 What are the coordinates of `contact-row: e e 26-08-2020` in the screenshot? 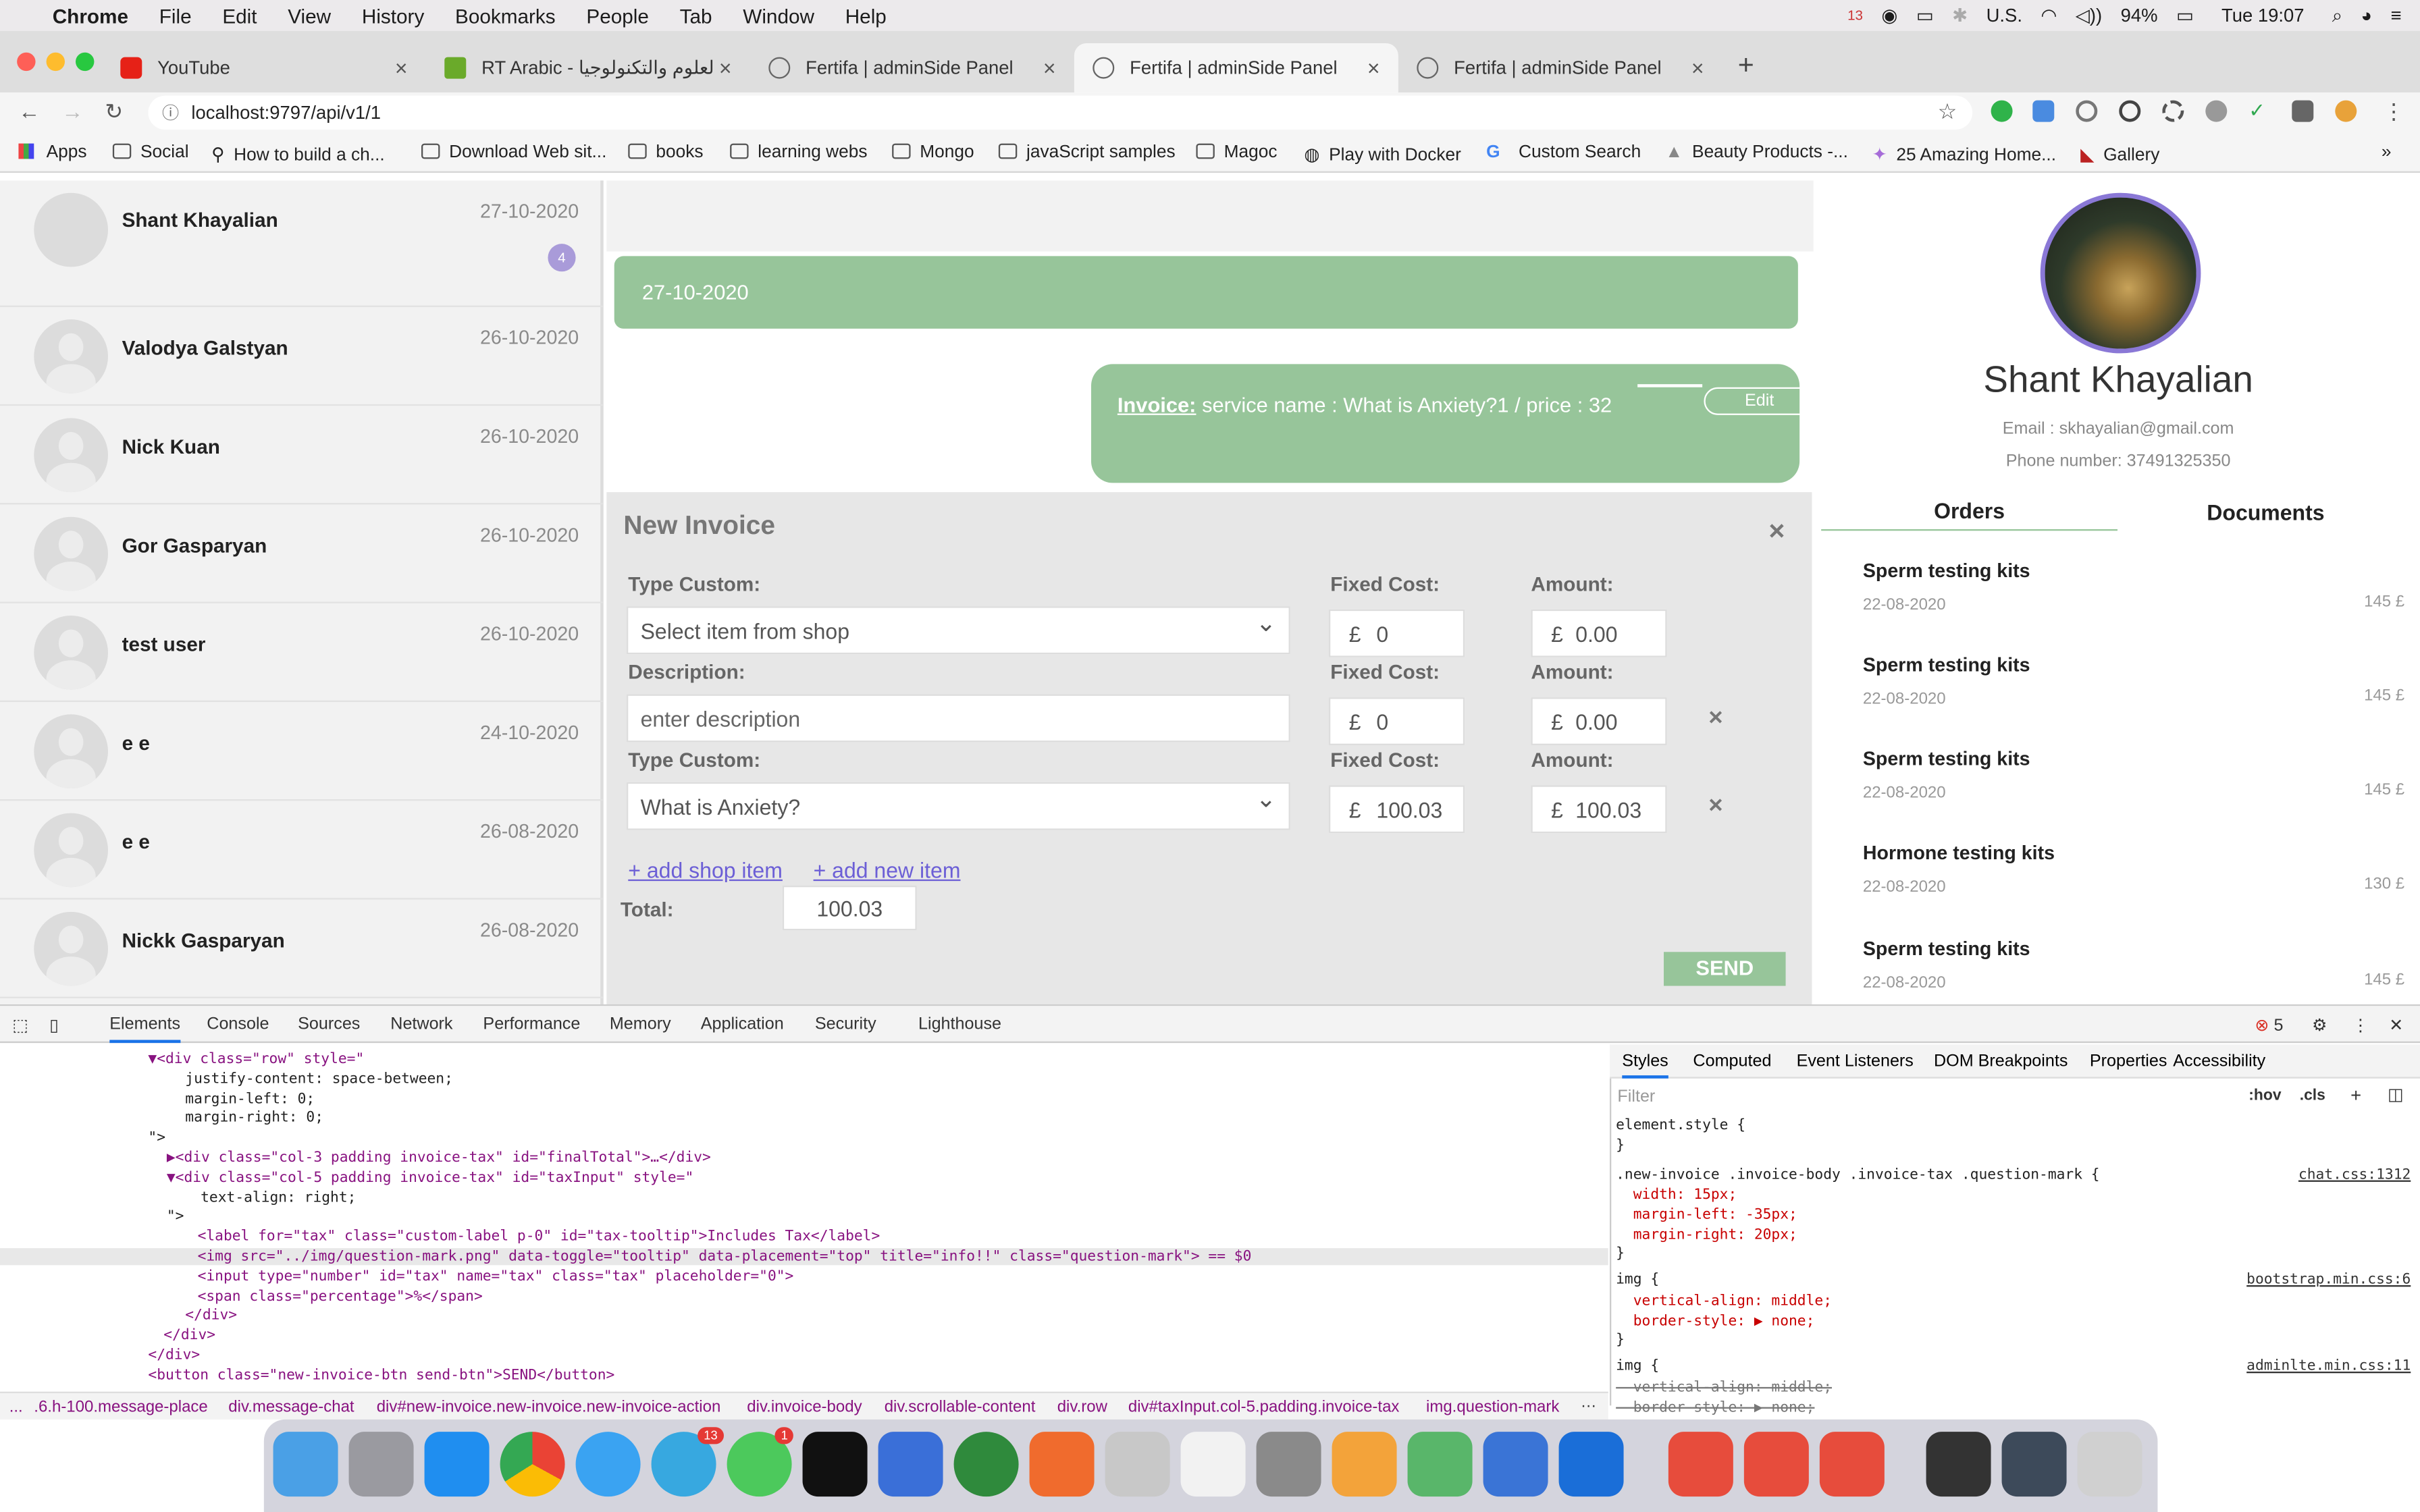 It's located at (302, 850).